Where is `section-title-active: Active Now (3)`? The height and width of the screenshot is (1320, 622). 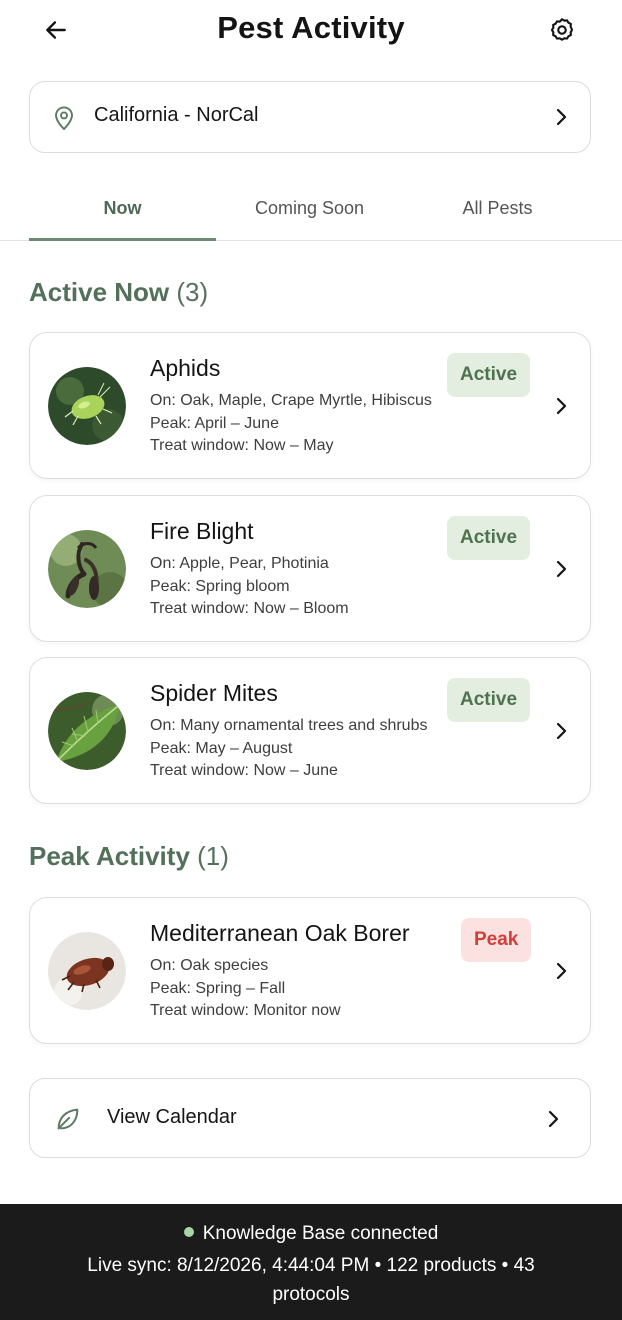 section-title-active: Active Now (3) is located at coordinates (118, 292).